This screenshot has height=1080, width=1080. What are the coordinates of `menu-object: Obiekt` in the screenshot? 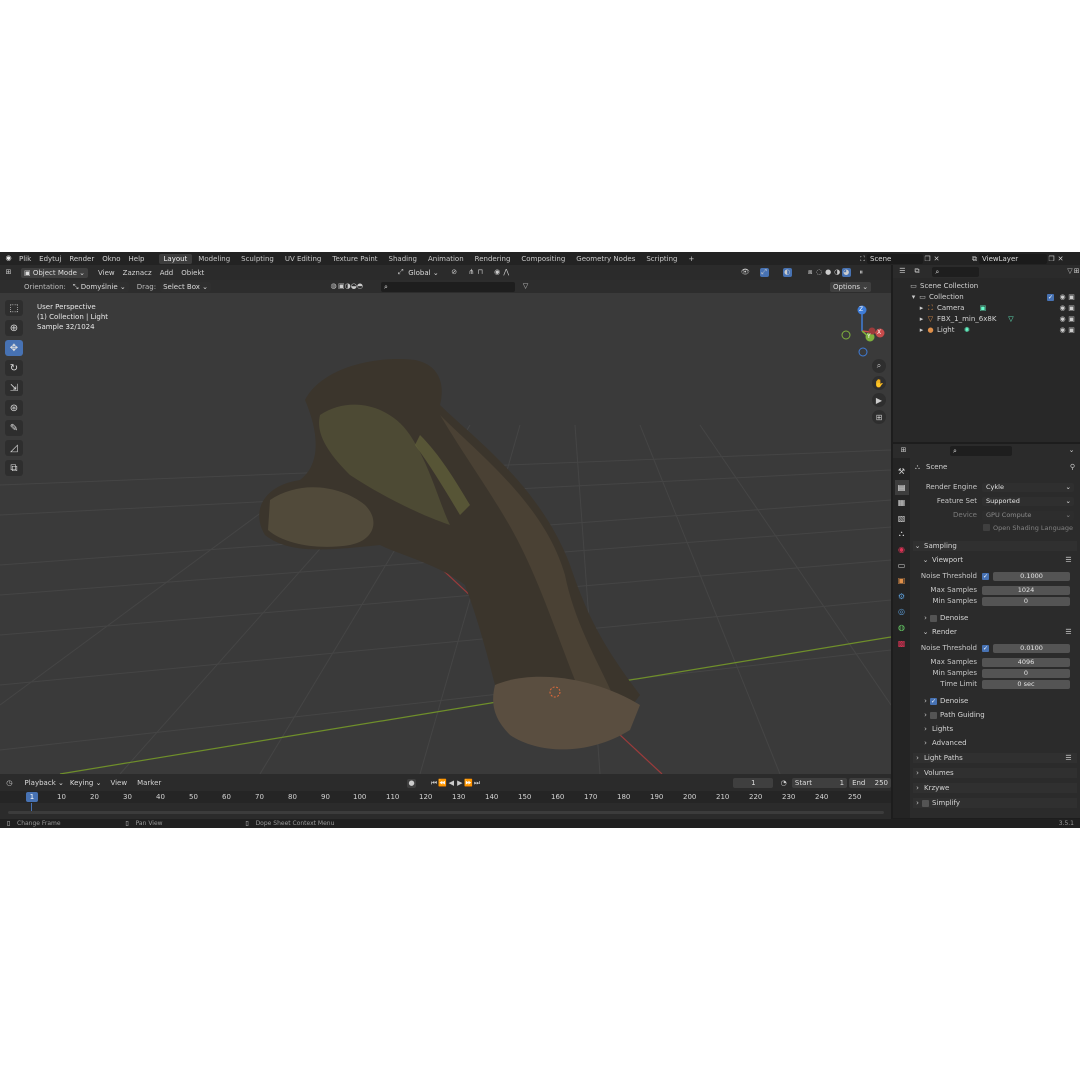 It's located at (192, 273).